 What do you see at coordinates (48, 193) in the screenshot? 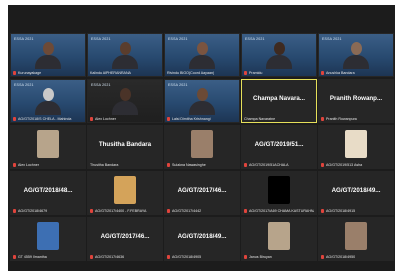
I see `participant-tile: AG/GT/2018/48... AG/GT/2018/4679` at bounding box center [48, 193].